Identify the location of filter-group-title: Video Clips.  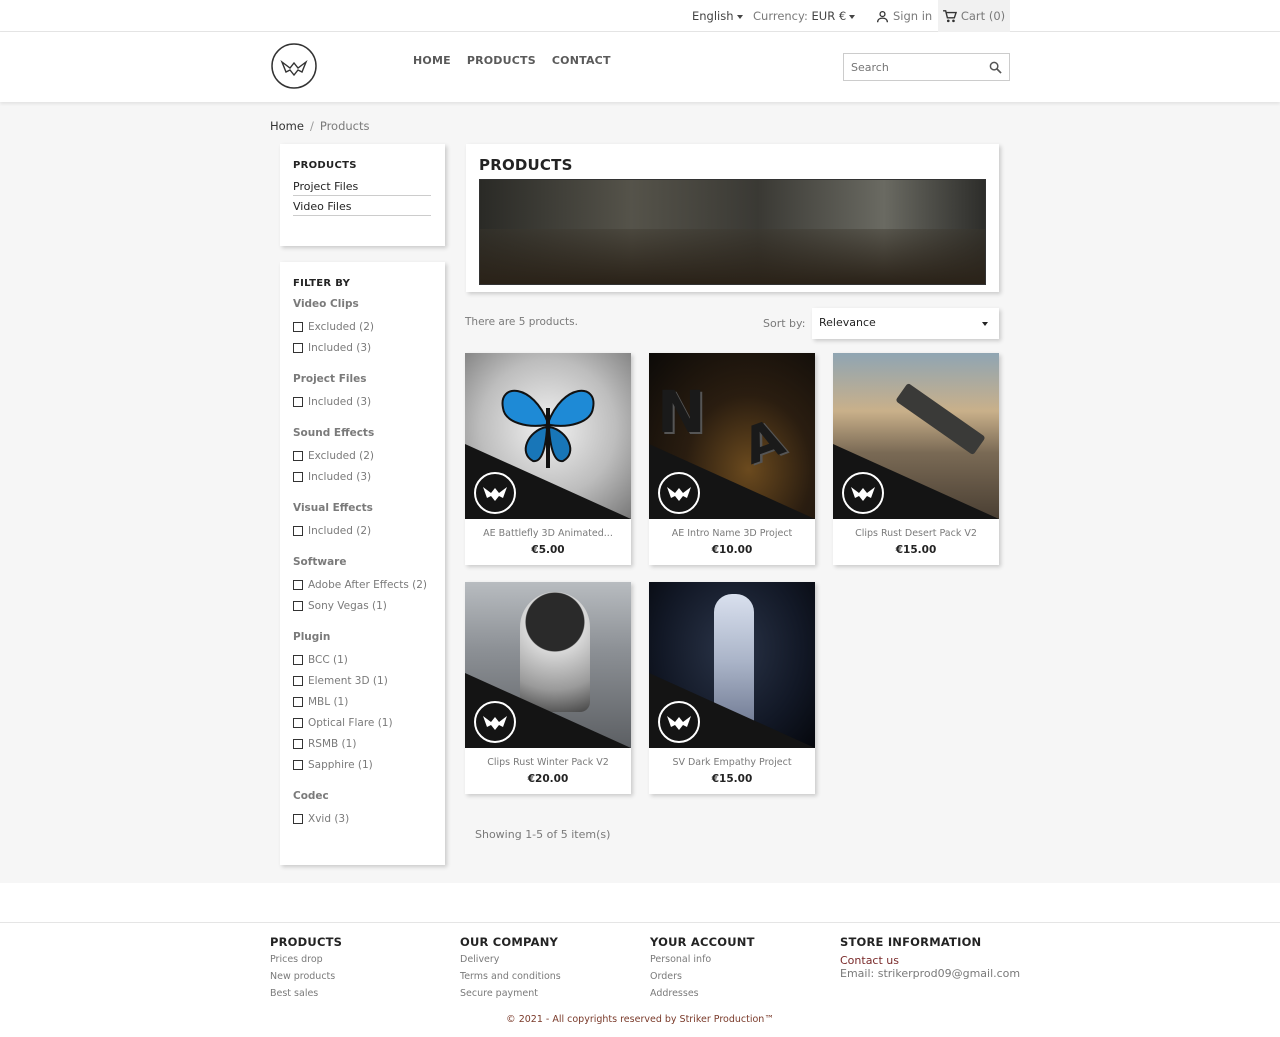
(326, 304).